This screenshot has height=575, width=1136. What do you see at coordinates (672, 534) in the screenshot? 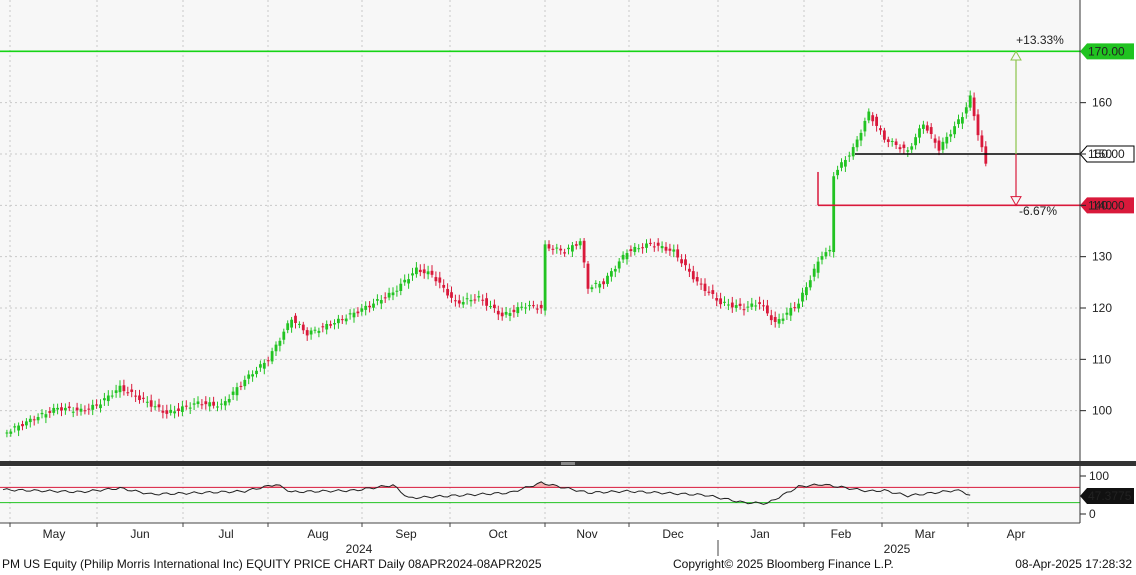
I see `month-label: Dec` at bounding box center [672, 534].